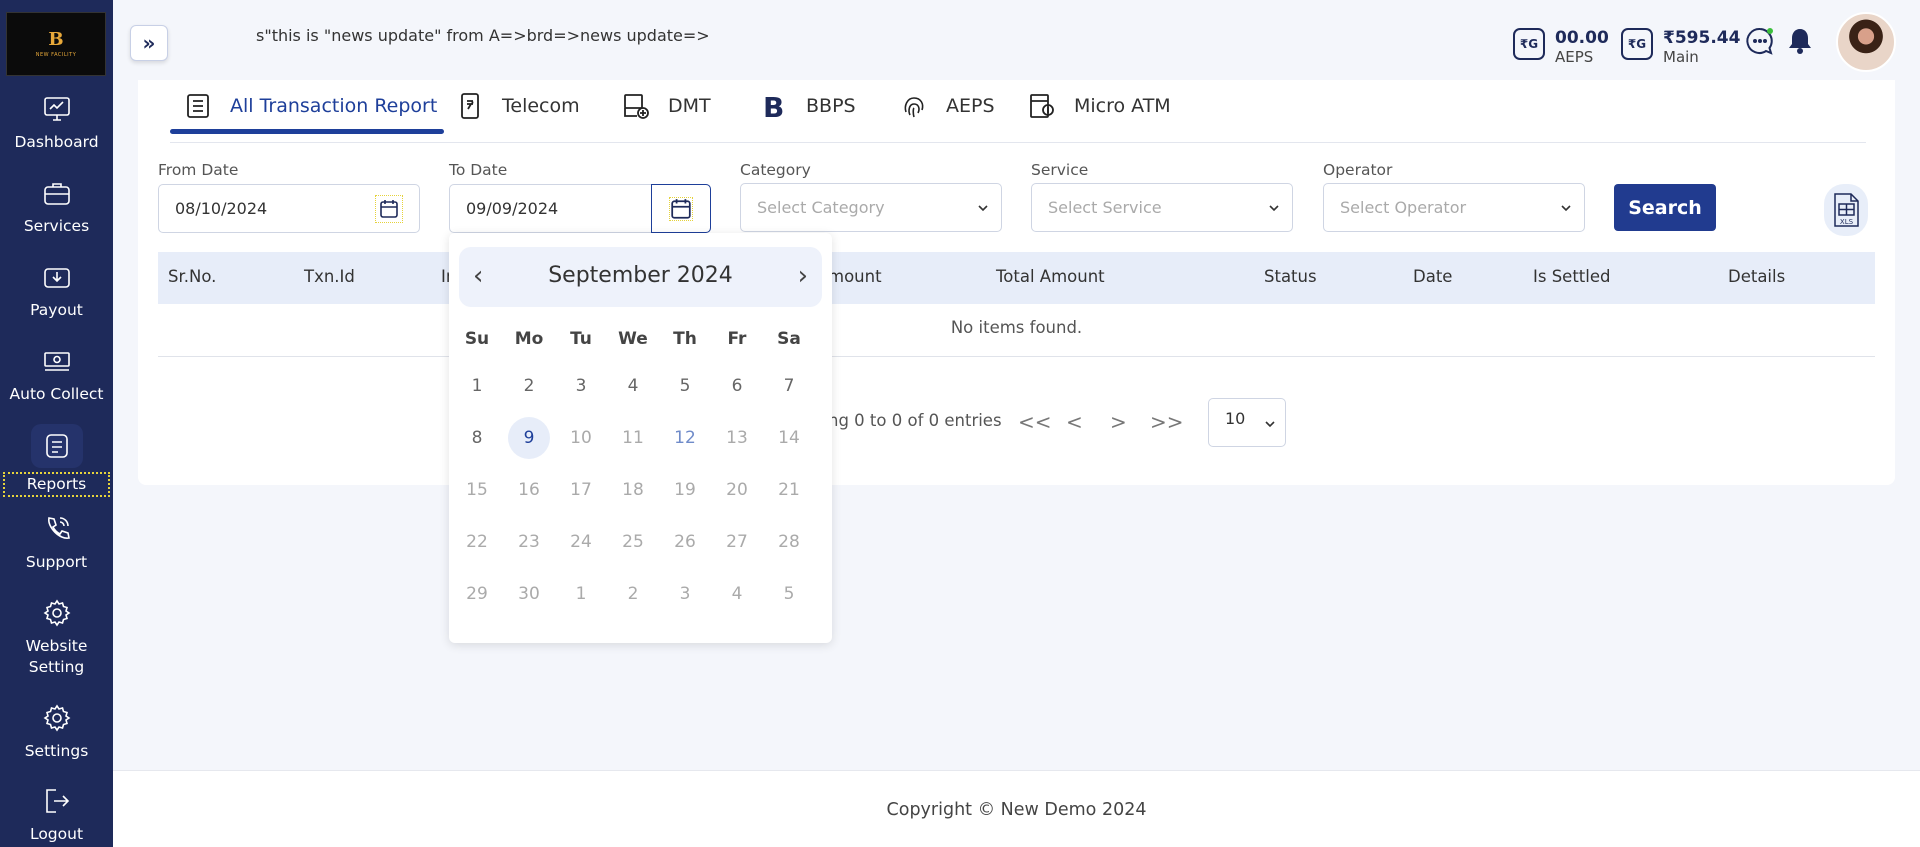 The image size is (1920, 847). What do you see at coordinates (633, 542) in the screenshot?
I see `calendar-day: 25` at bounding box center [633, 542].